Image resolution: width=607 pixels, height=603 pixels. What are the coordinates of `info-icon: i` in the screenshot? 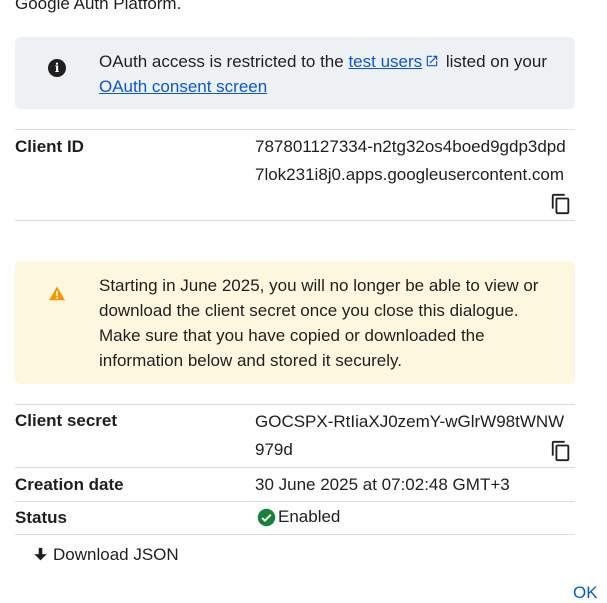 It's located at (57, 68).